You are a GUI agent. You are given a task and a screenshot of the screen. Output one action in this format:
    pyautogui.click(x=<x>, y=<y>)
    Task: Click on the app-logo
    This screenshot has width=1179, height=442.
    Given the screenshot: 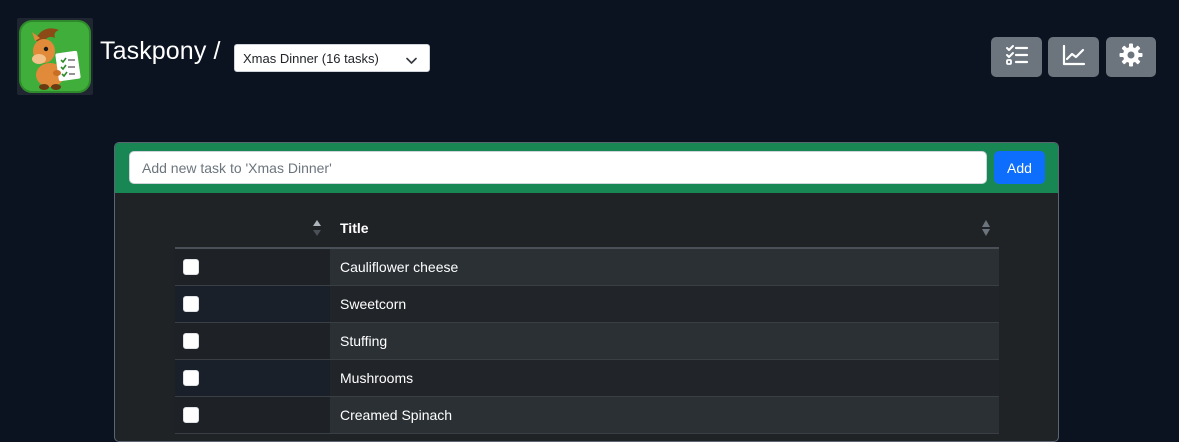 What is the action you would take?
    pyautogui.click(x=55, y=56)
    